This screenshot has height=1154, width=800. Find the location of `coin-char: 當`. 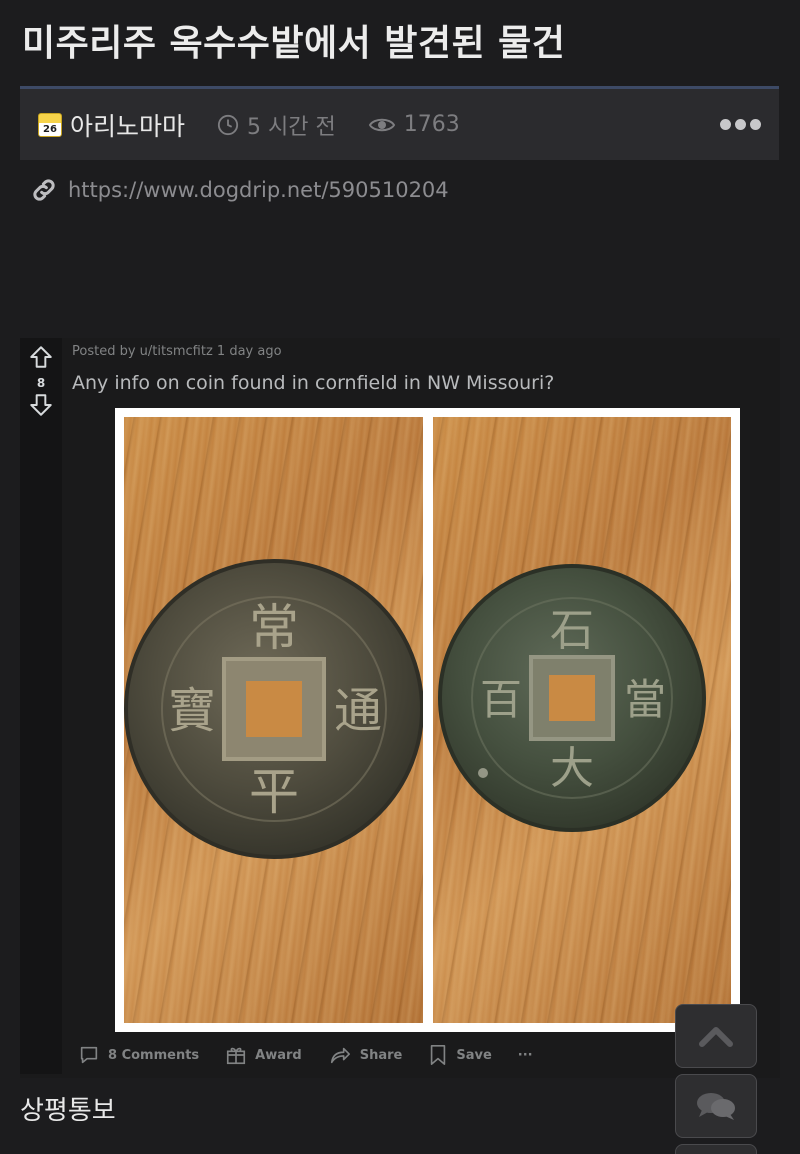

coin-char: 當 is located at coordinates (644, 699).